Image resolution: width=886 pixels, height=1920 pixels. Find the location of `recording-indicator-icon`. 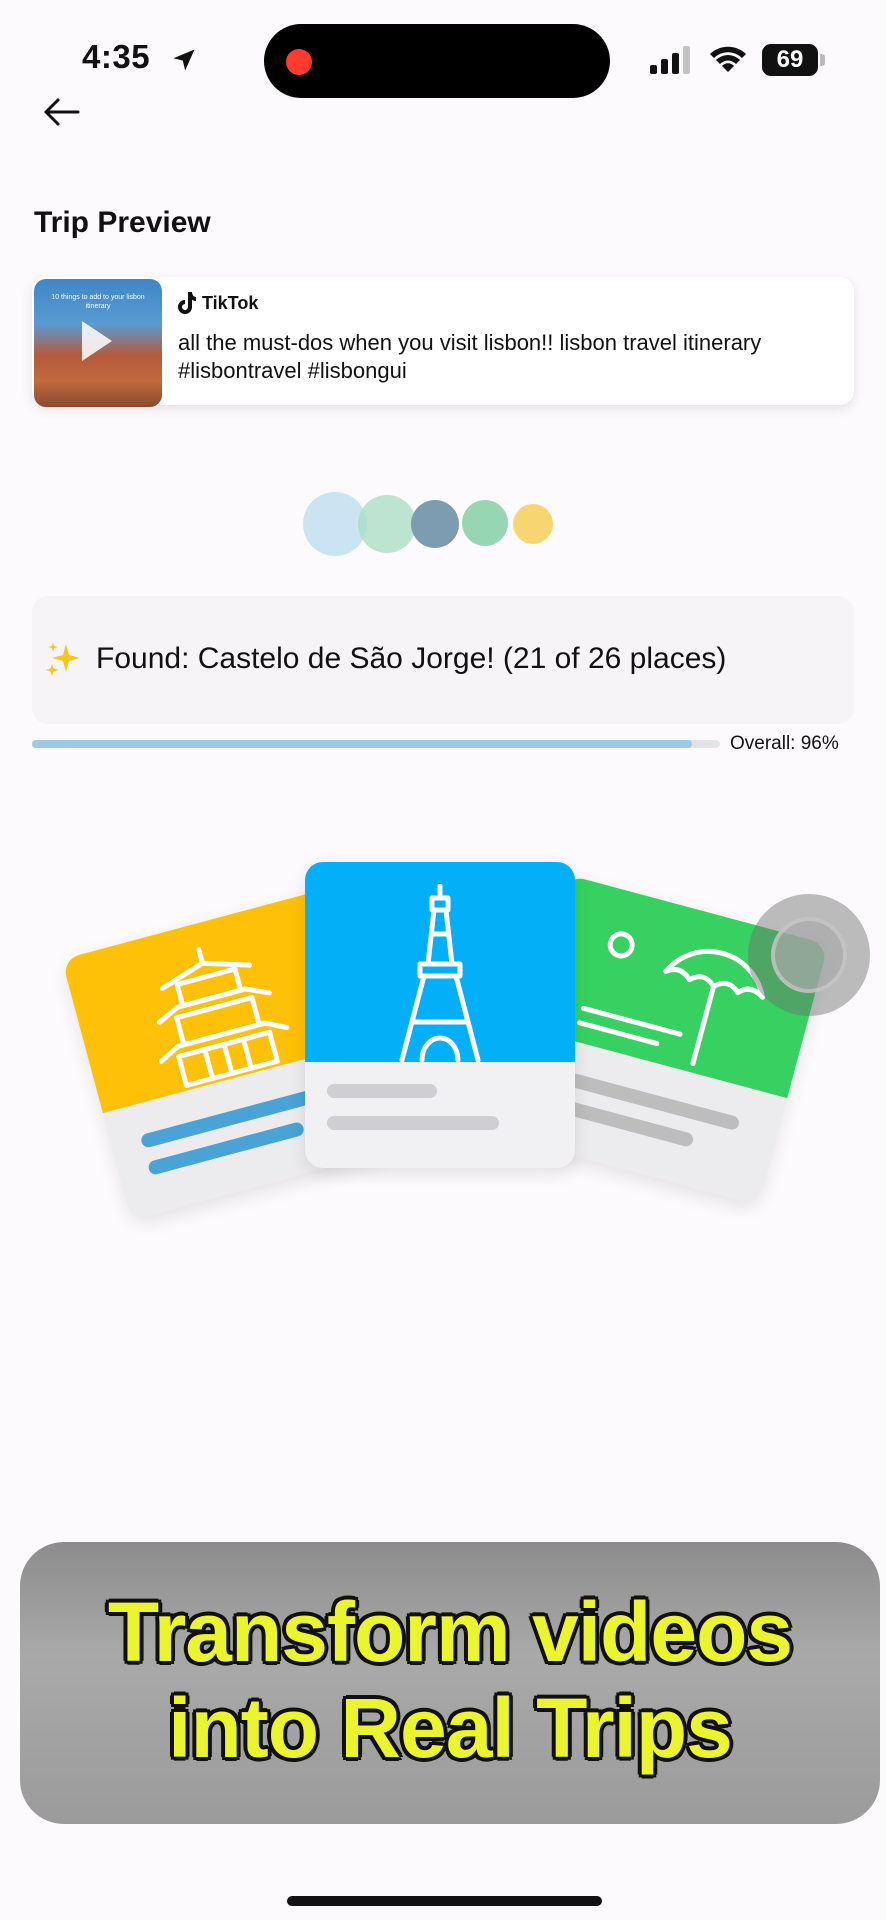

recording-indicator-icon is located at coordinates (299, 62).